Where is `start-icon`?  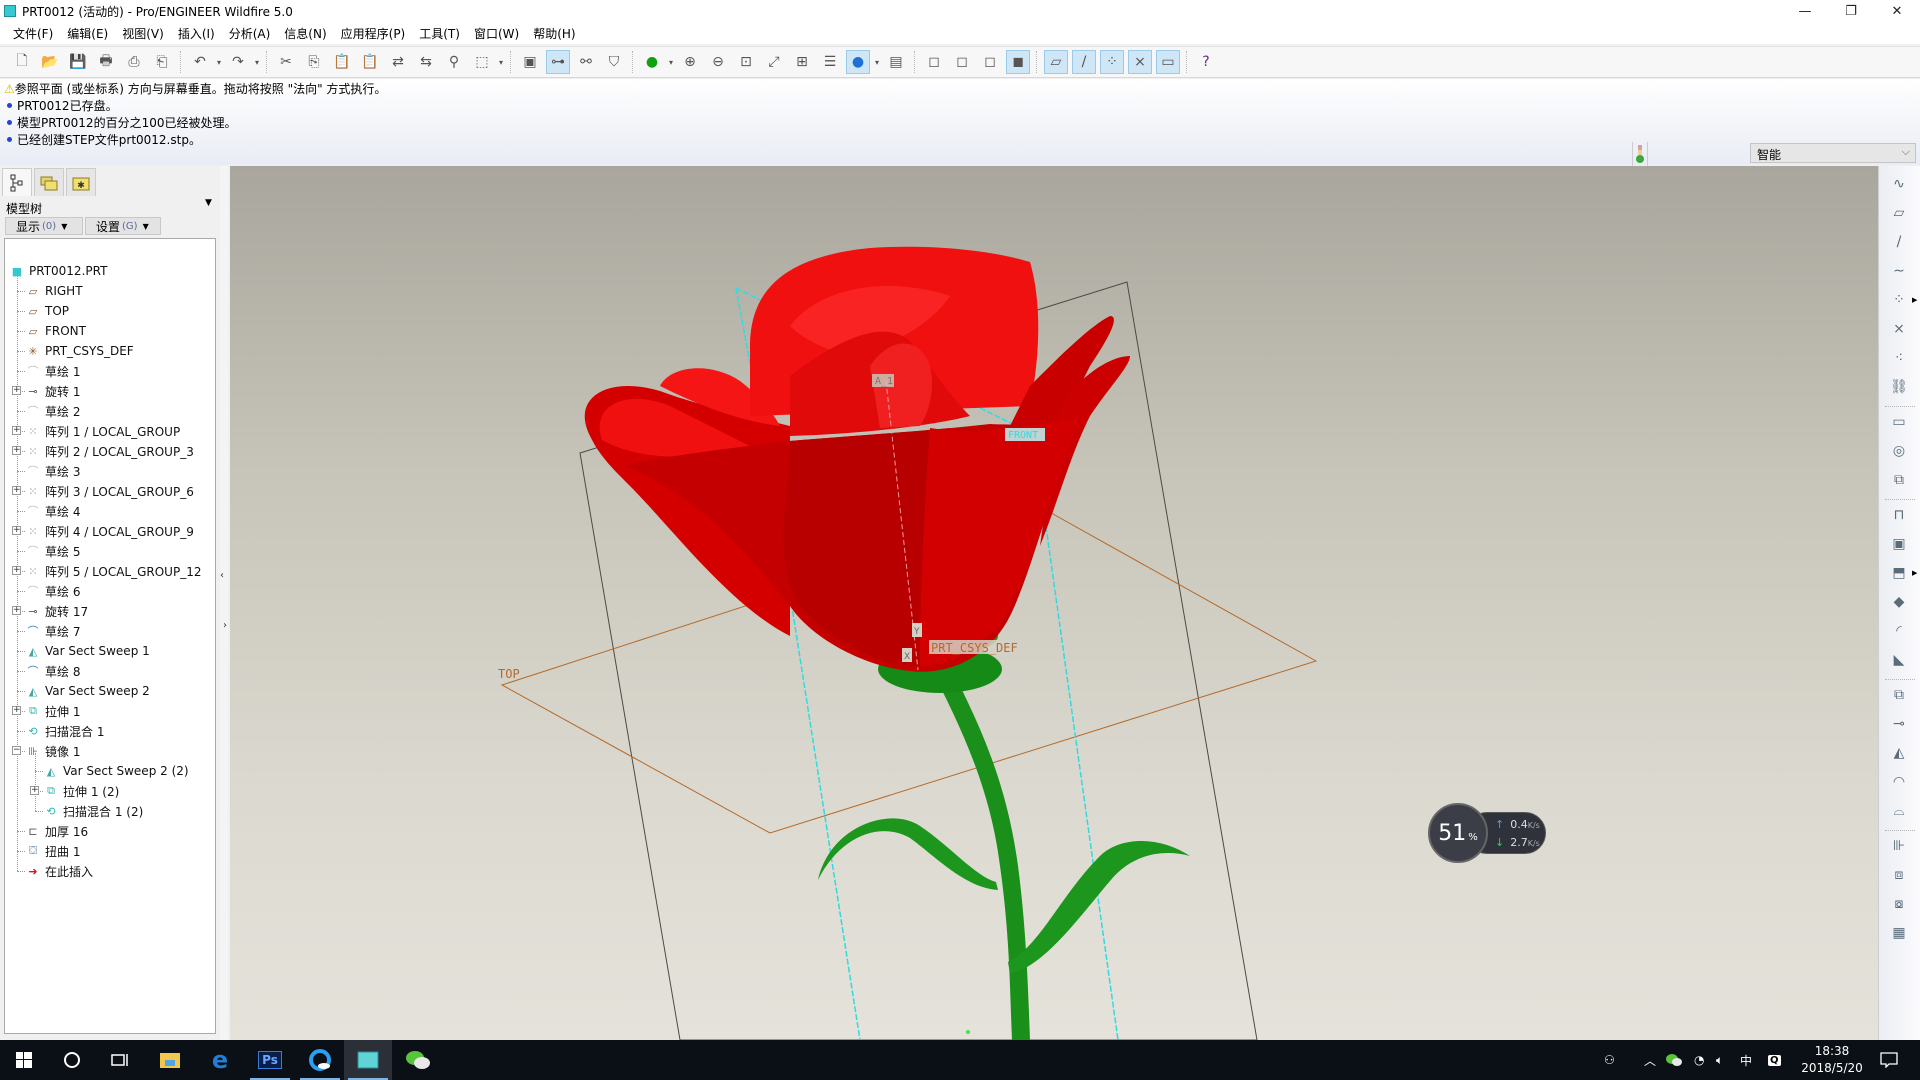 start-icon is located at coordinates (24, 1060).